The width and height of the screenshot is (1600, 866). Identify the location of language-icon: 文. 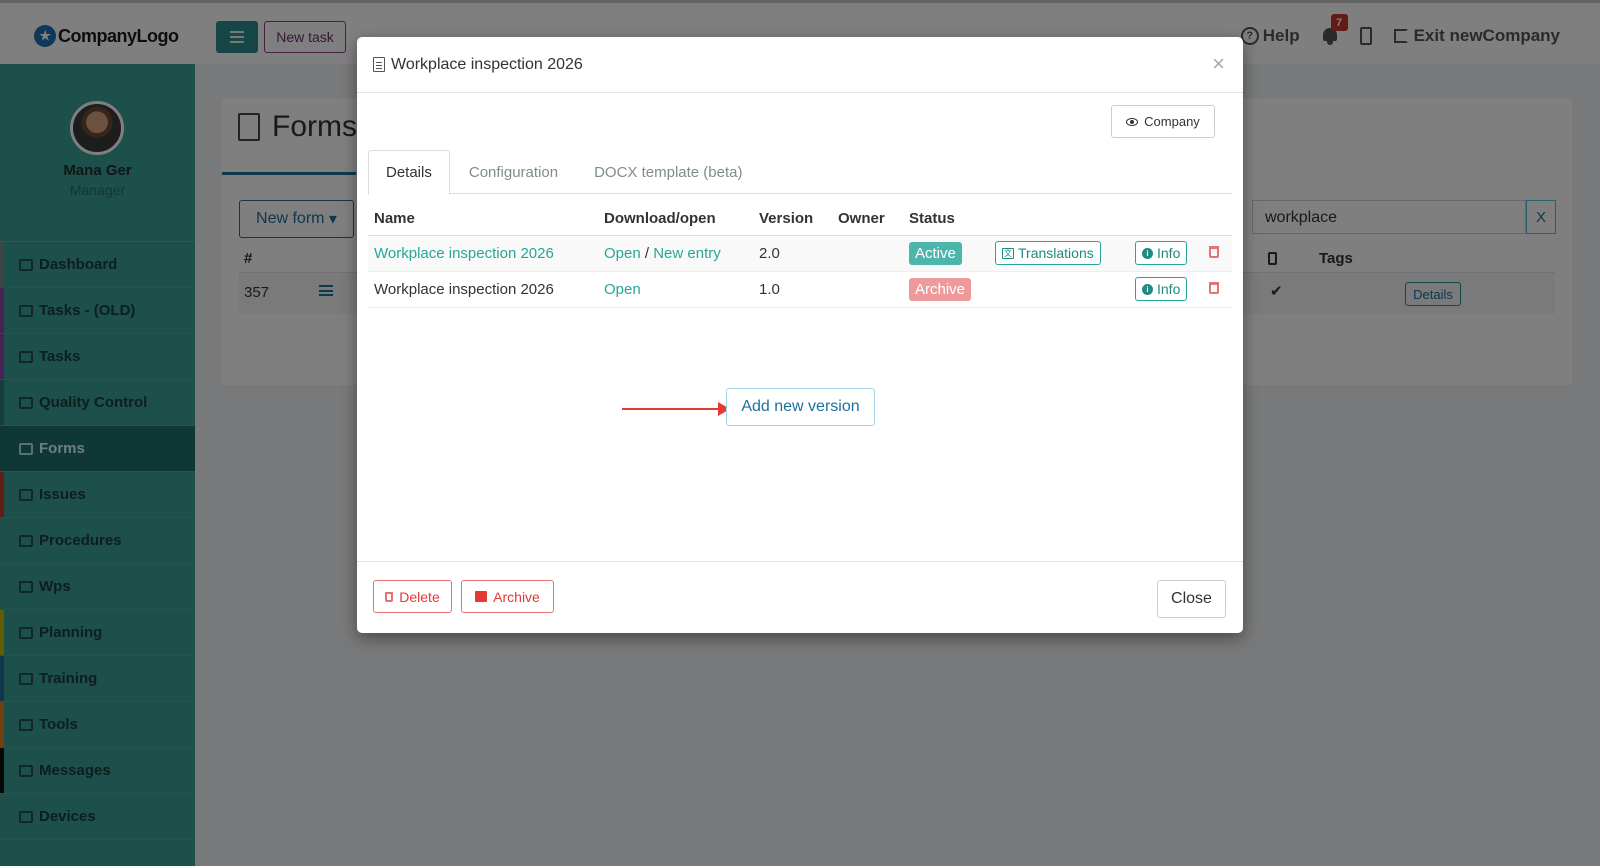
(1008, 253).